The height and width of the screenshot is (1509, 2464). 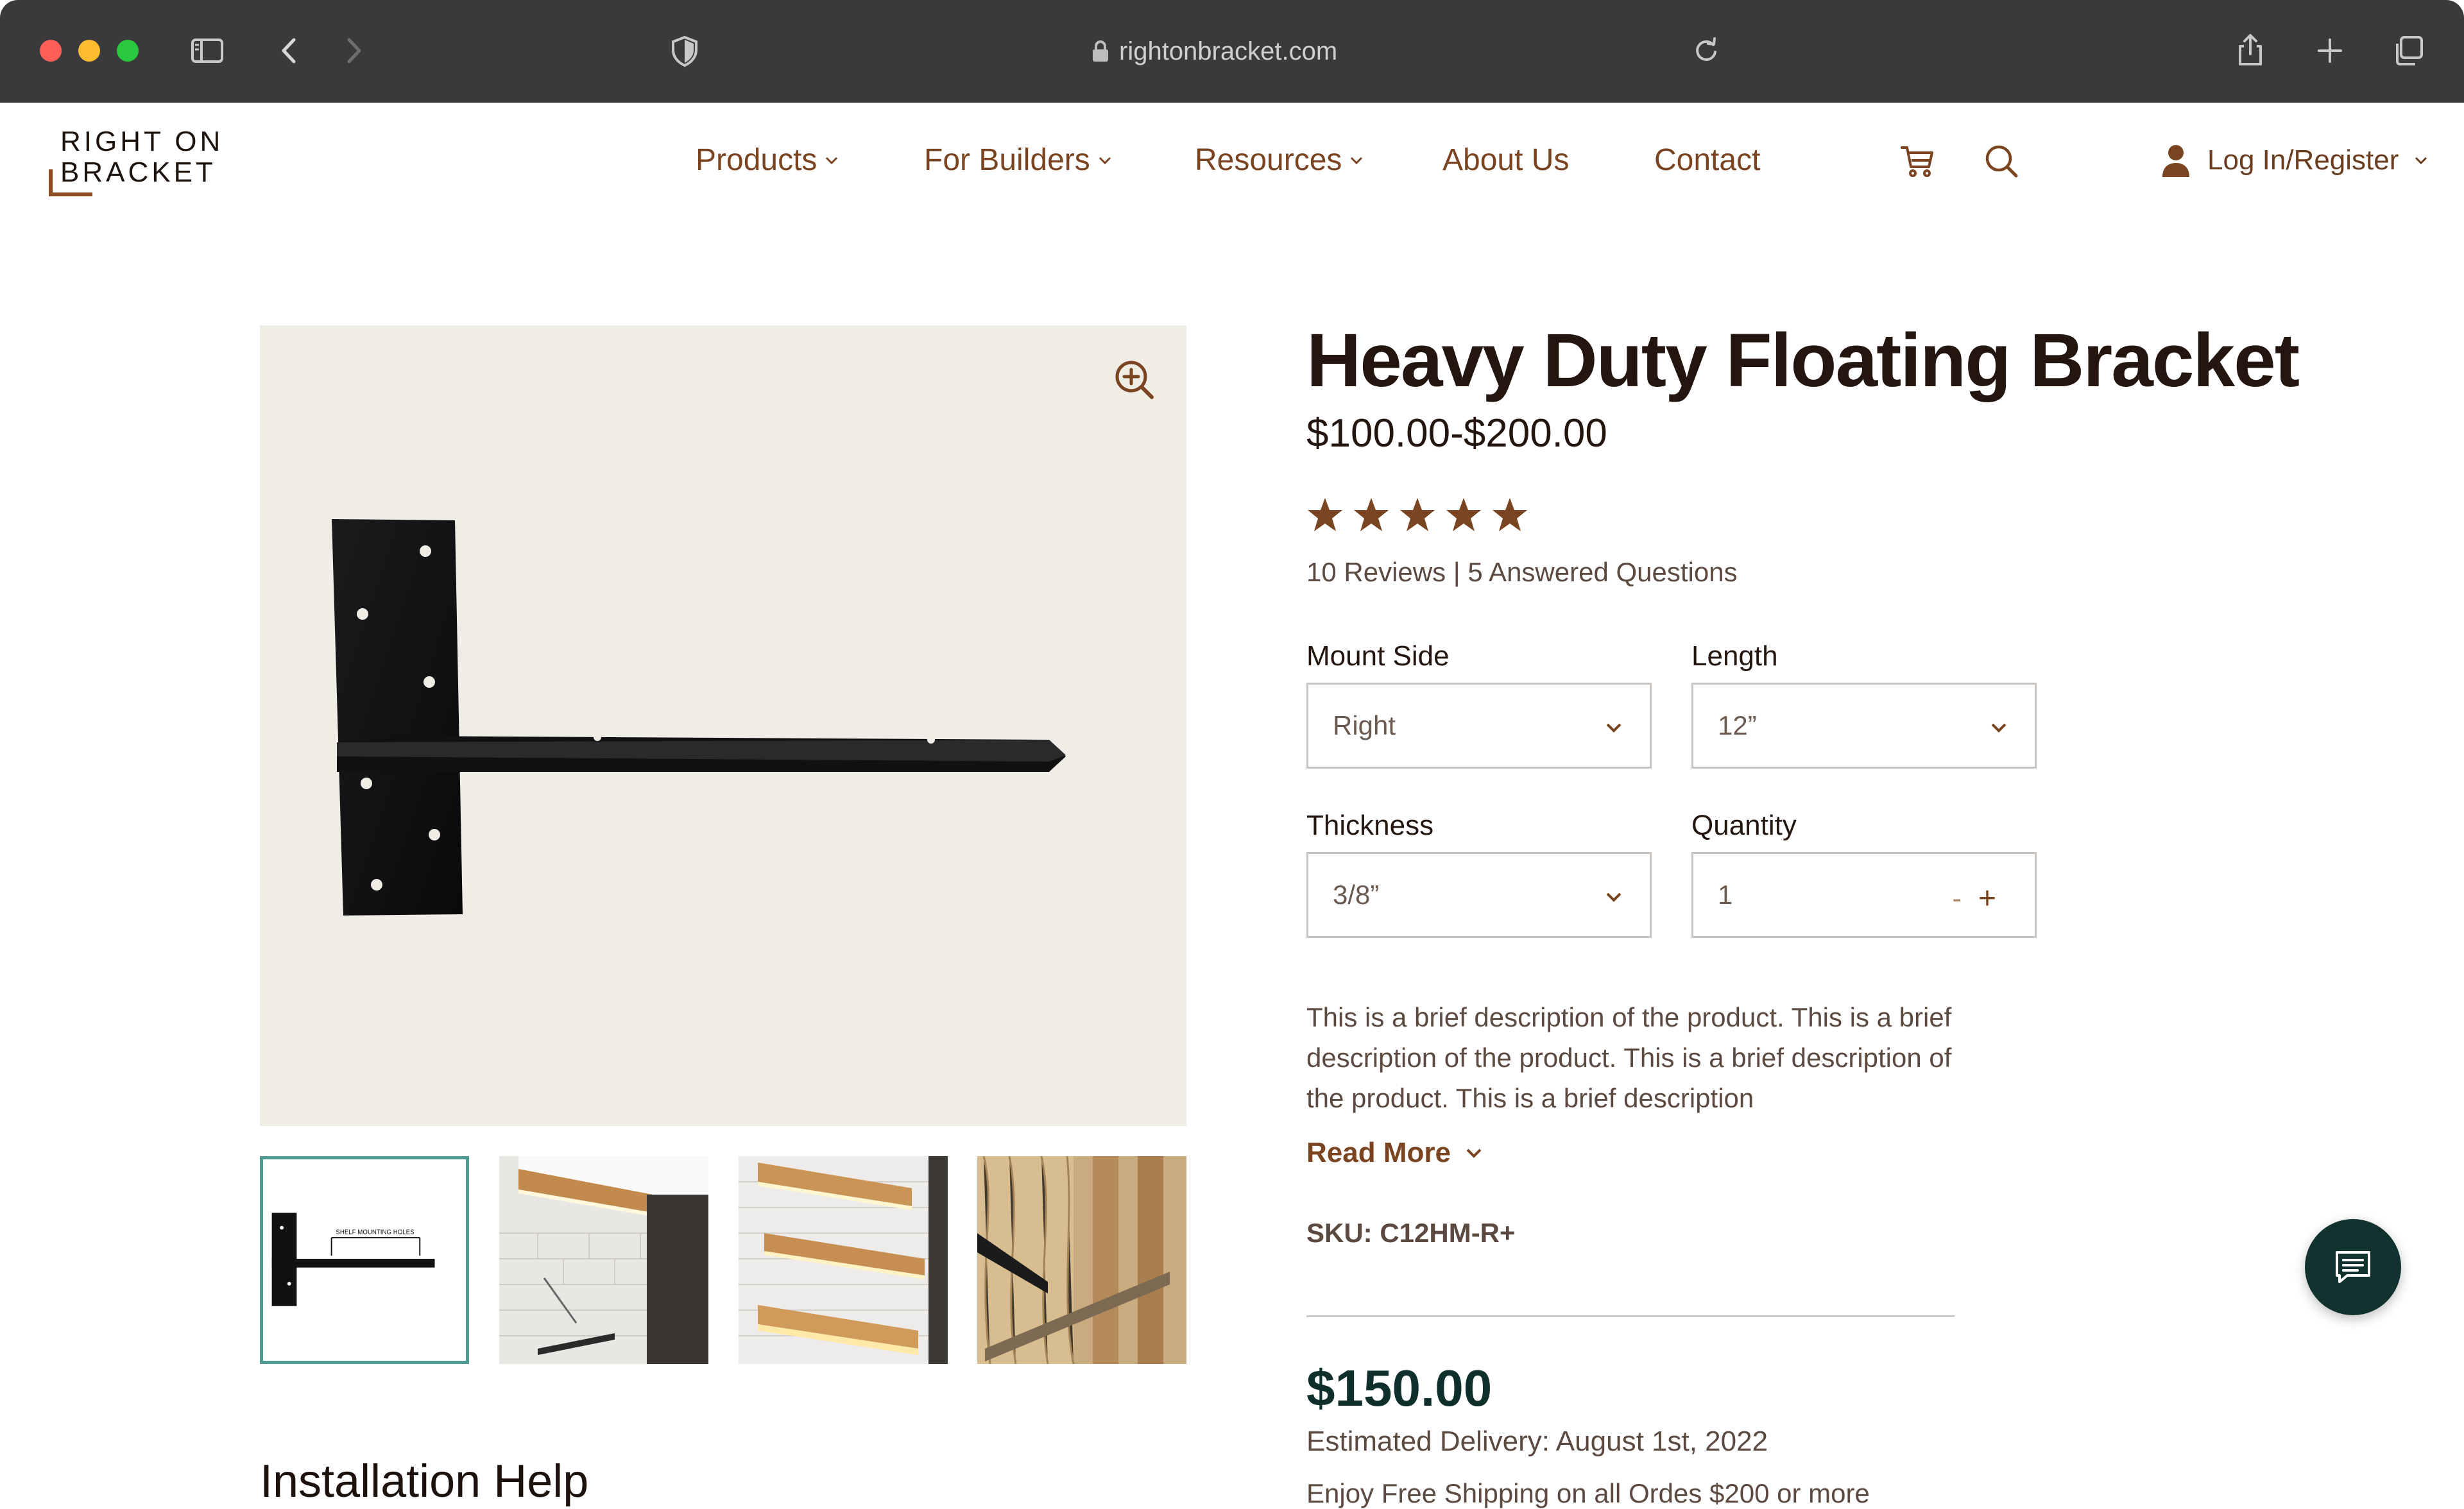 I want to click on forward-icon, so click(x=354, y=51).